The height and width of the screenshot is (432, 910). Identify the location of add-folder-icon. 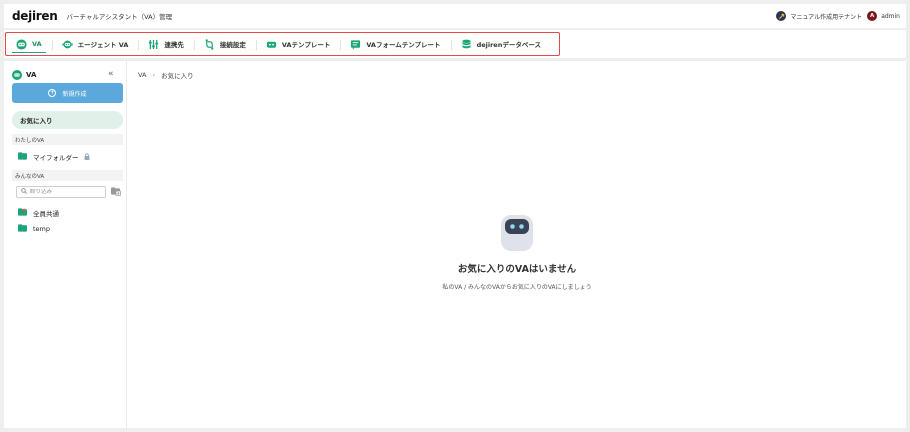
(116, 192).